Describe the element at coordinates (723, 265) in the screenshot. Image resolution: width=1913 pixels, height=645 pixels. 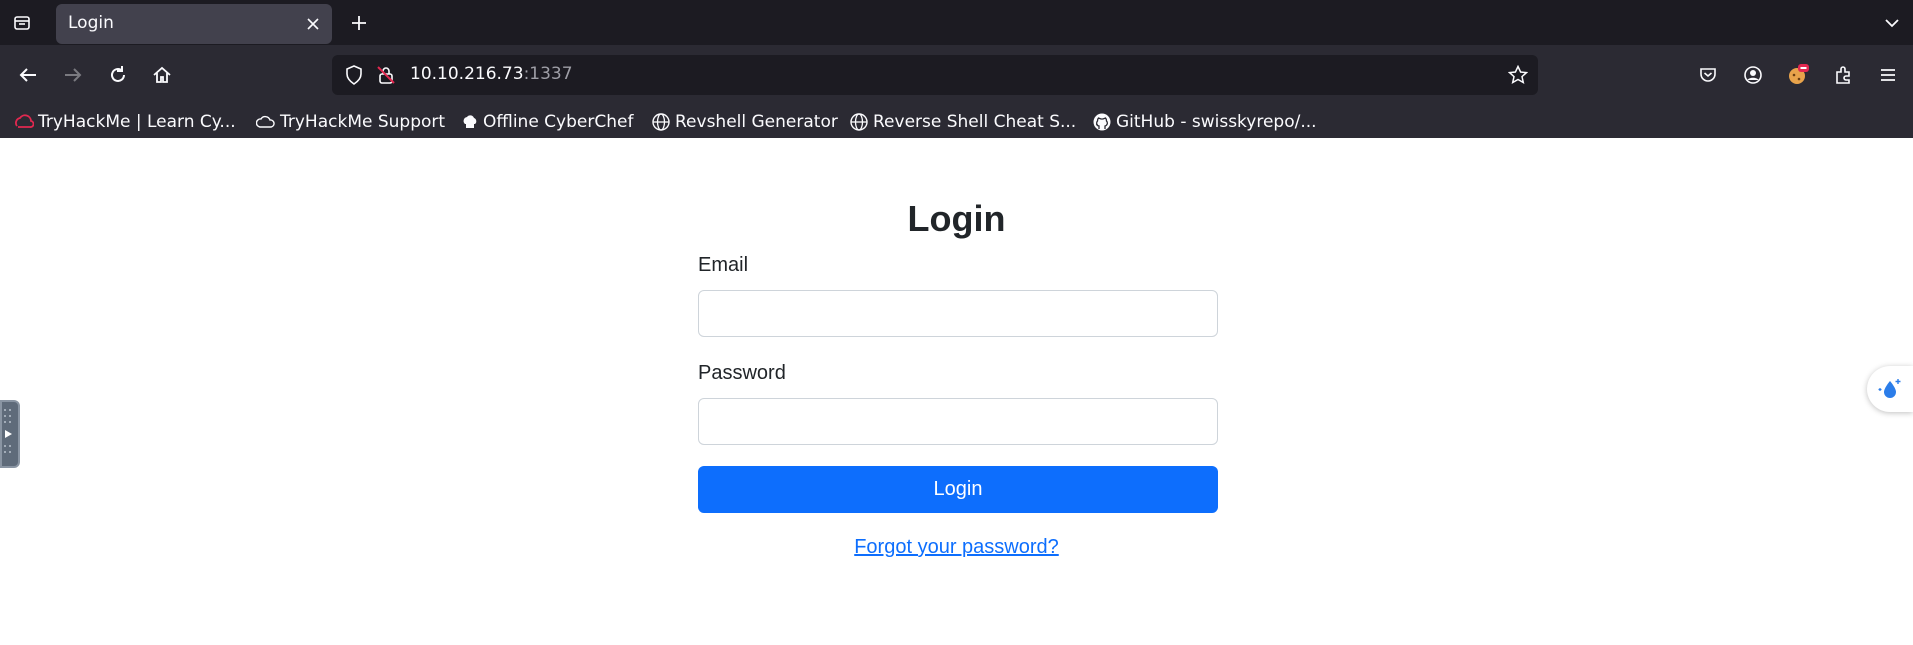
I see `email-label: Email` at that location.